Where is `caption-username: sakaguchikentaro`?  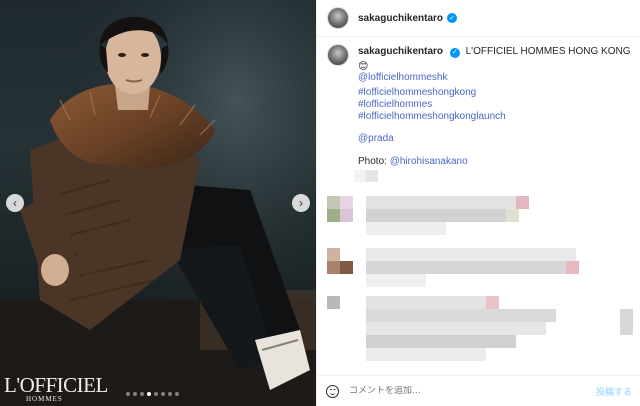
caption-username: sakaguchikentaro is located at coordinates (400, 51).